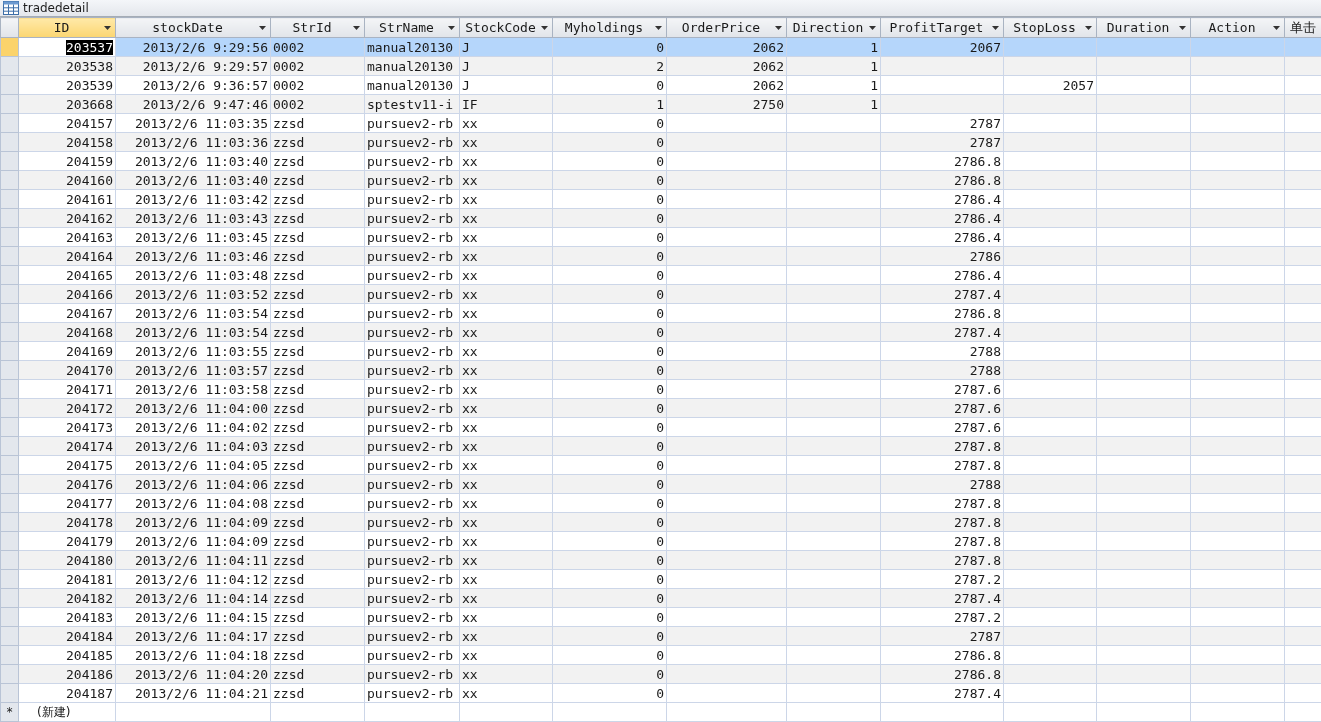  Describe the element at coordinates (56, 8) in the screenshot. I see `window-title: tradedetail` at that location.